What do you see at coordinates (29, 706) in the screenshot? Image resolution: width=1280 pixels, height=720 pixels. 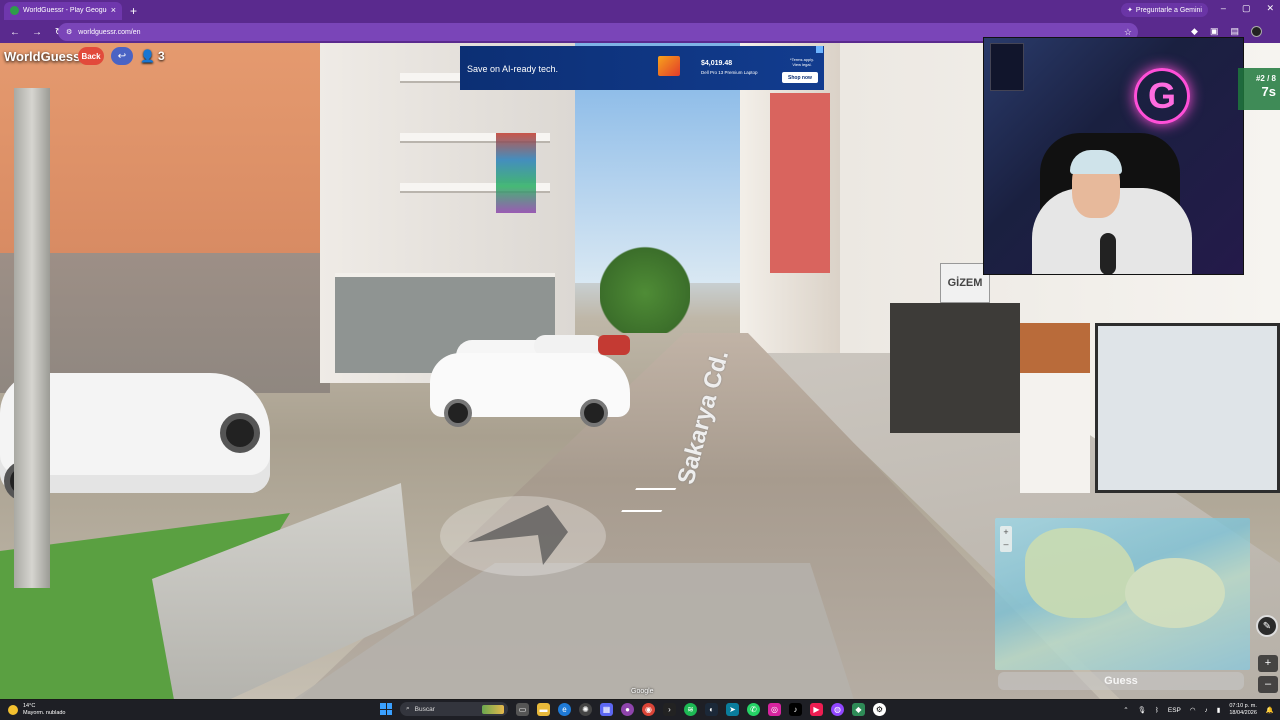 I see `temperature: 14°C` at bounding box center [29, 706].